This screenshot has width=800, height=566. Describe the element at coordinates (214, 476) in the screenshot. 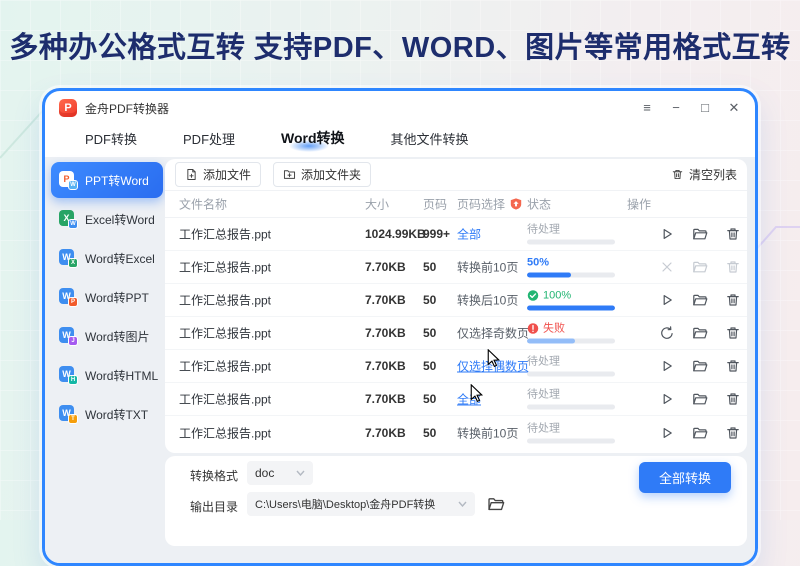

I see `format-label: 转换格式` at that location.